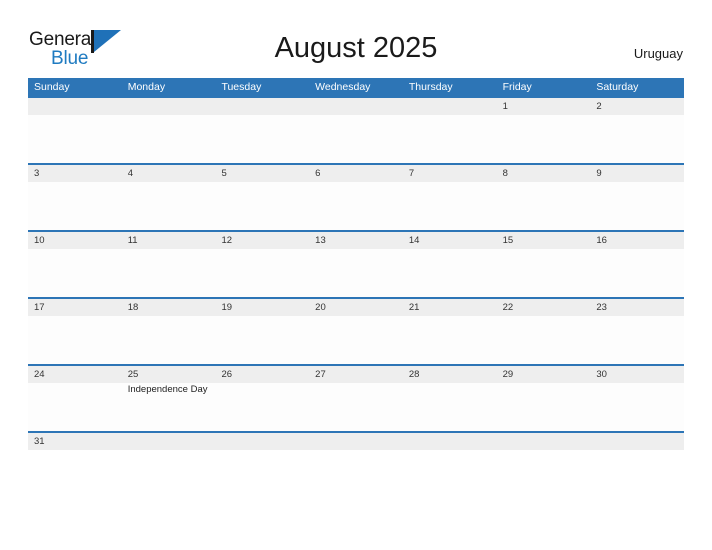 The height and width of the screenshot is (550, 712). What do you see at coordinates (75, 307) in the screenshot?
I see `day-number: 17` at bounding box center [75, 307].